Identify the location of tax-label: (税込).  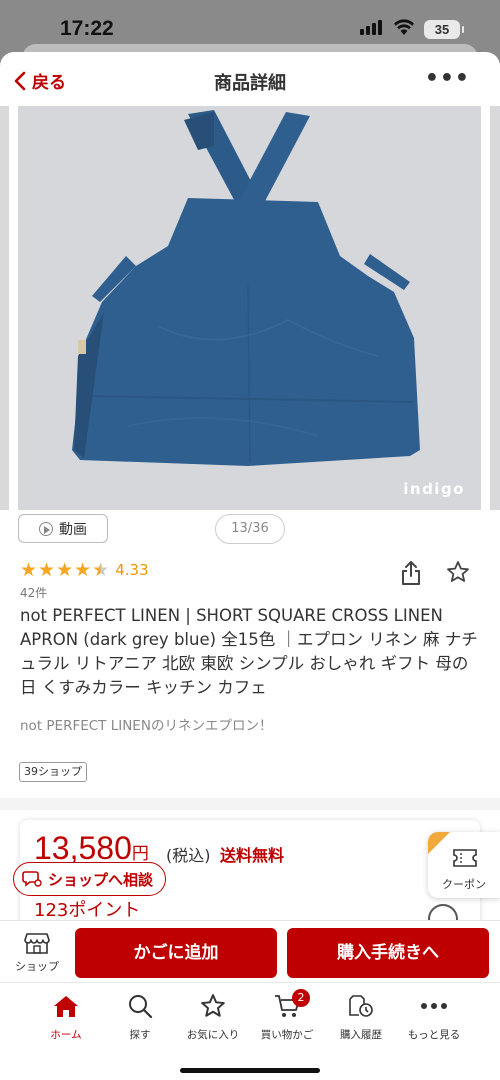
(188, 855).